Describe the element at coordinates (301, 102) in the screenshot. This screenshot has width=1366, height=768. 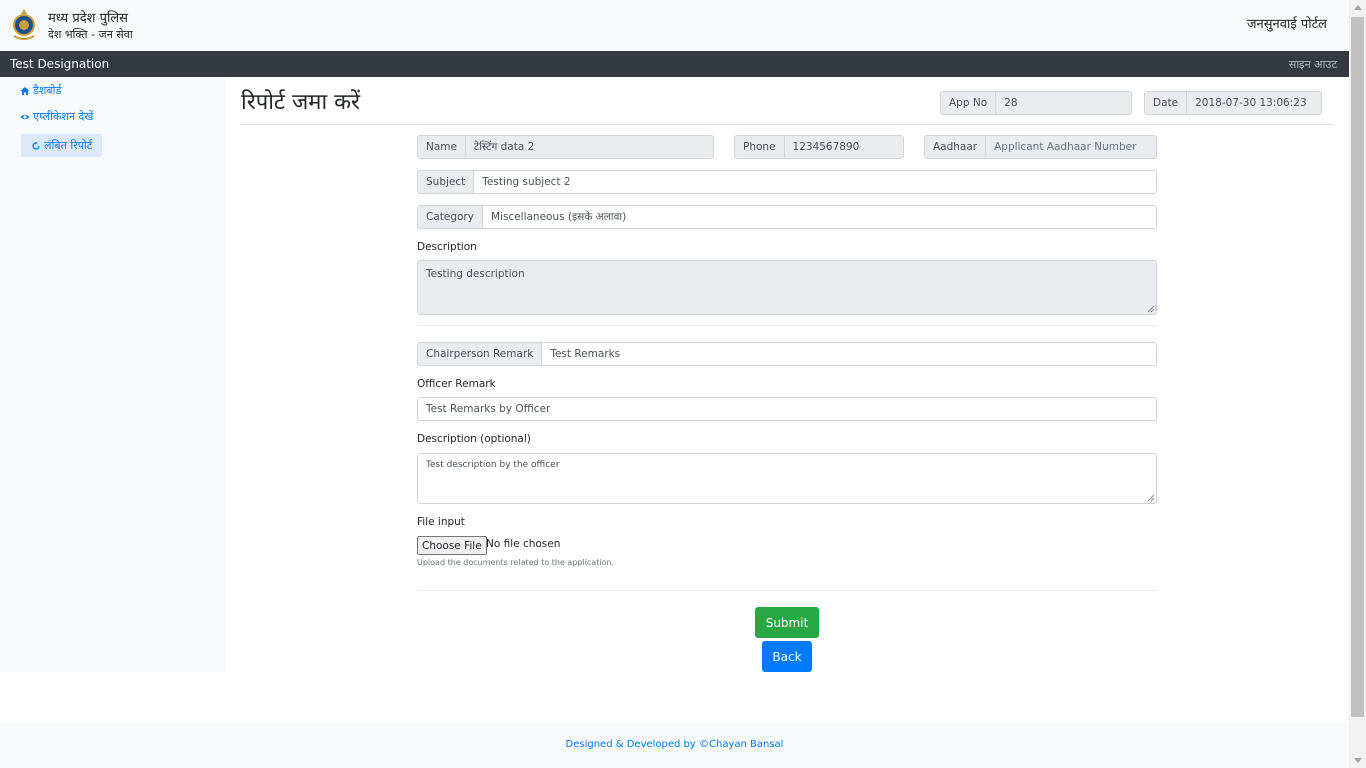
I see `page-title: रिपोर्ट जमा करें` at that location.